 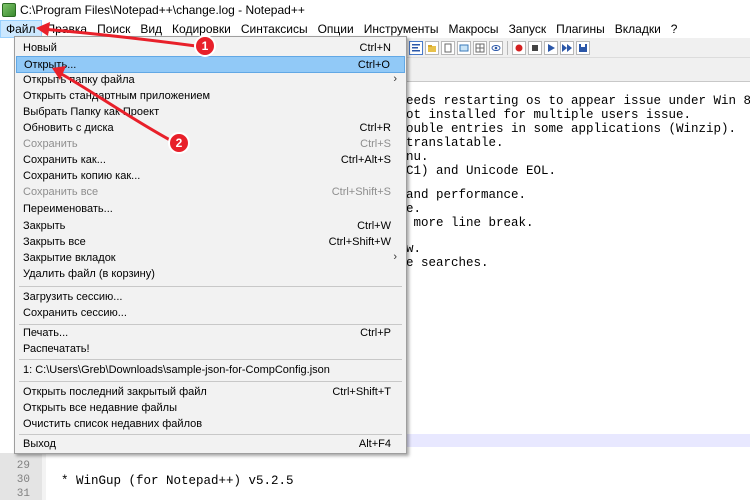 I want to click on notepadpp-icon, so click(x=9, y=10).